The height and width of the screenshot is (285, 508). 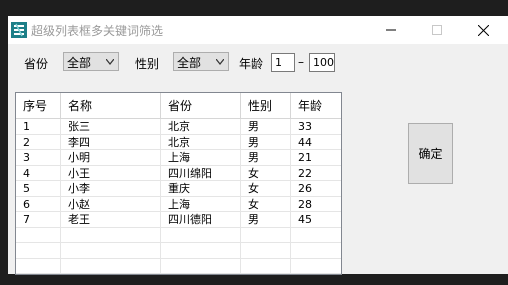 I want to click on confirm-button: 确定, so click(x=430, y=153).